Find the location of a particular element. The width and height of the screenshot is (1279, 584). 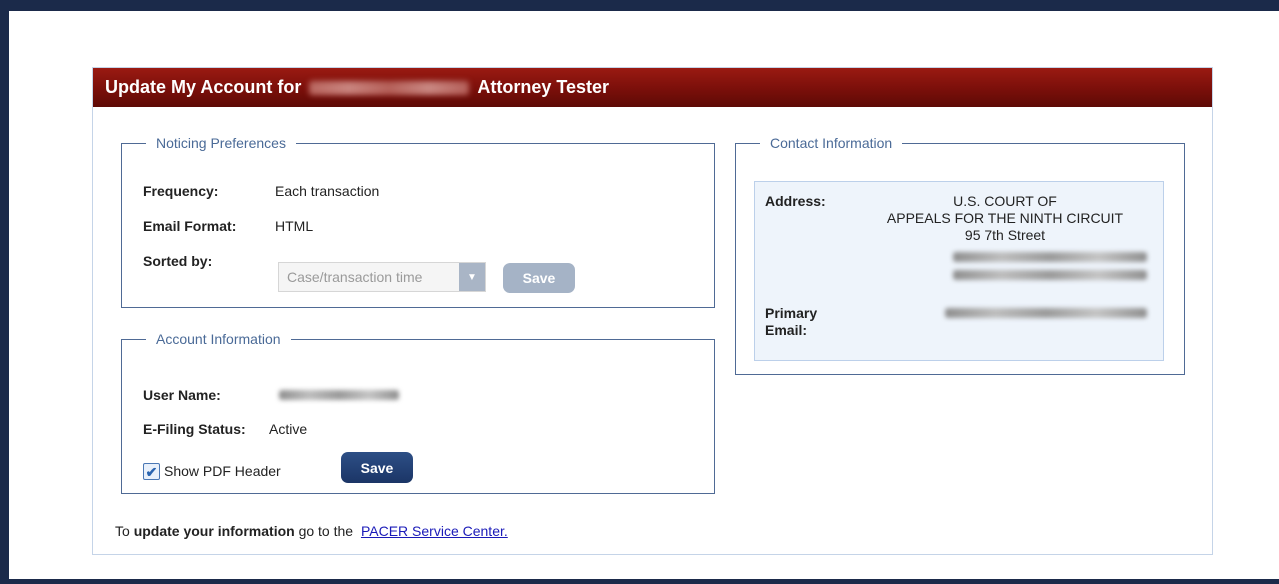

frequency-row: Frequency: Each transaction is located at coordinates (261, 191).